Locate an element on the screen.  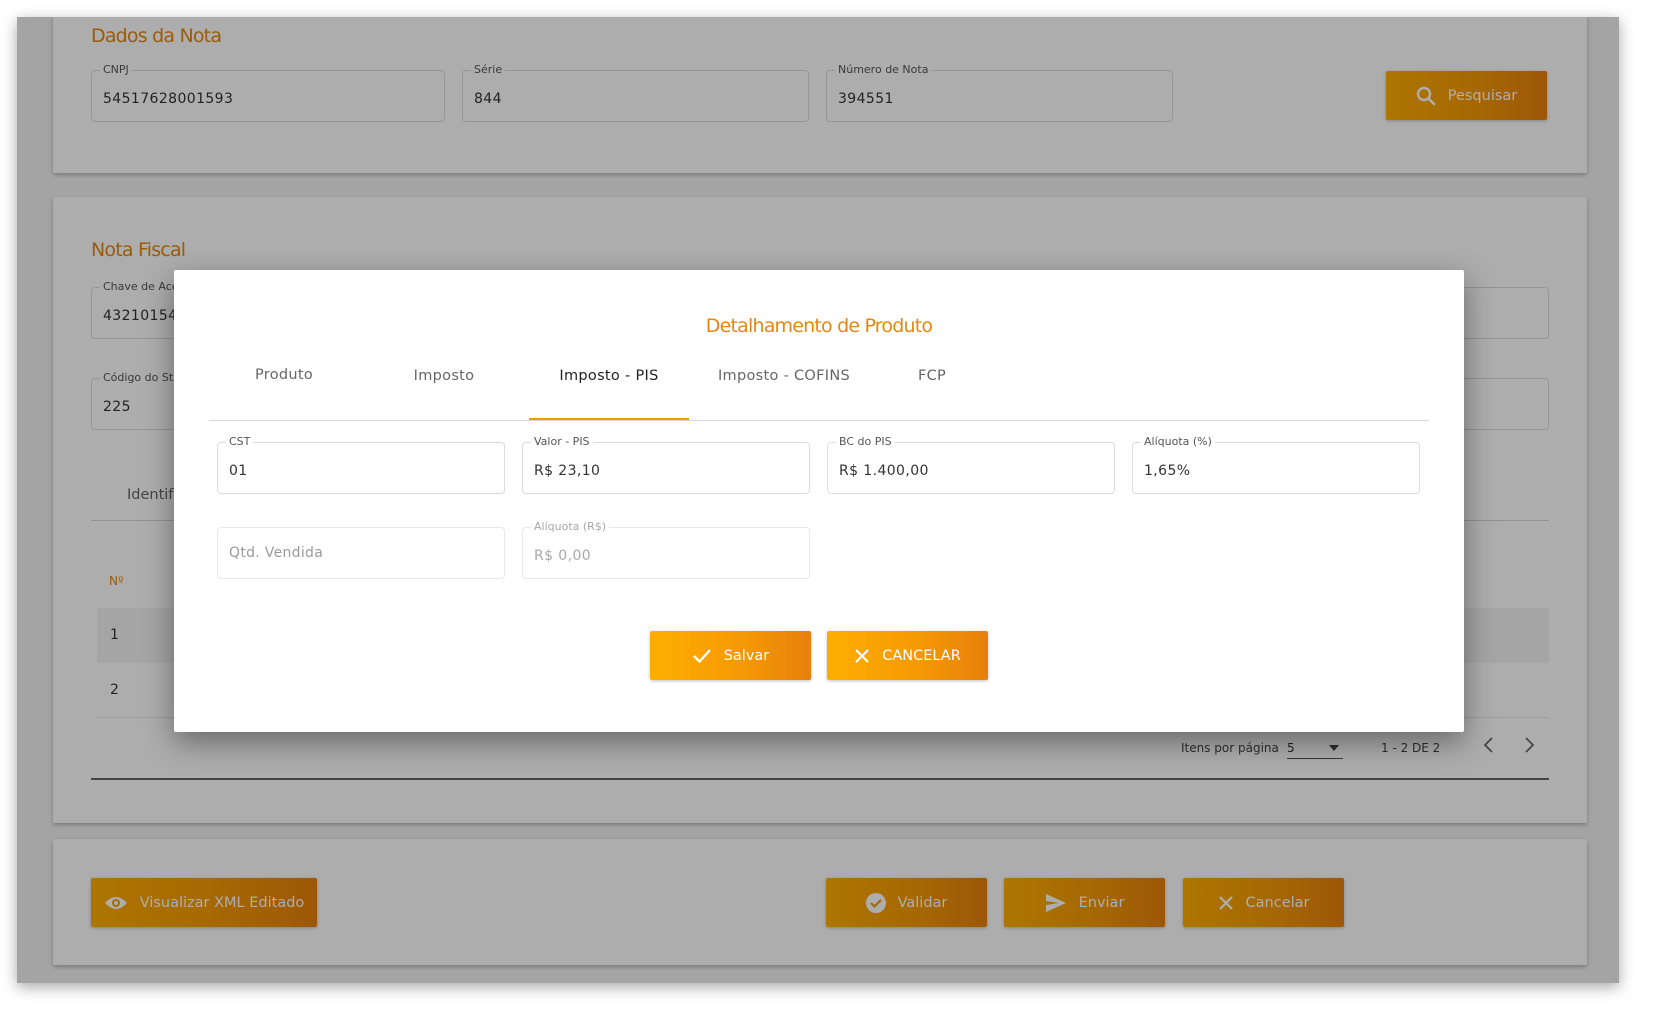
tab-imposto-cofins: Imposto - COFINS is located at coordinates (784, 376).